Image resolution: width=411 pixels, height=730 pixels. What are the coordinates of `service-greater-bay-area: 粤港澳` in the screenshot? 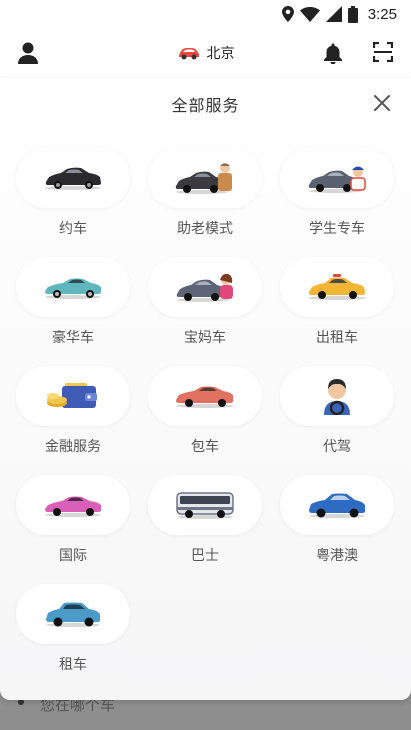 It's located at (337, 521).